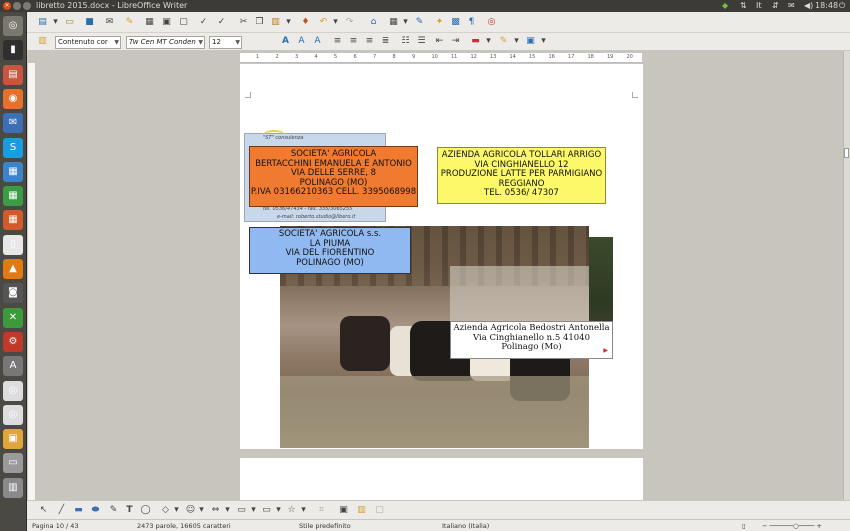 The height and width of the screenshot is (531, 850). Describe the element at coordinates (7, 6) in the screenshot. I see `close-window-icon: ×` at that location.